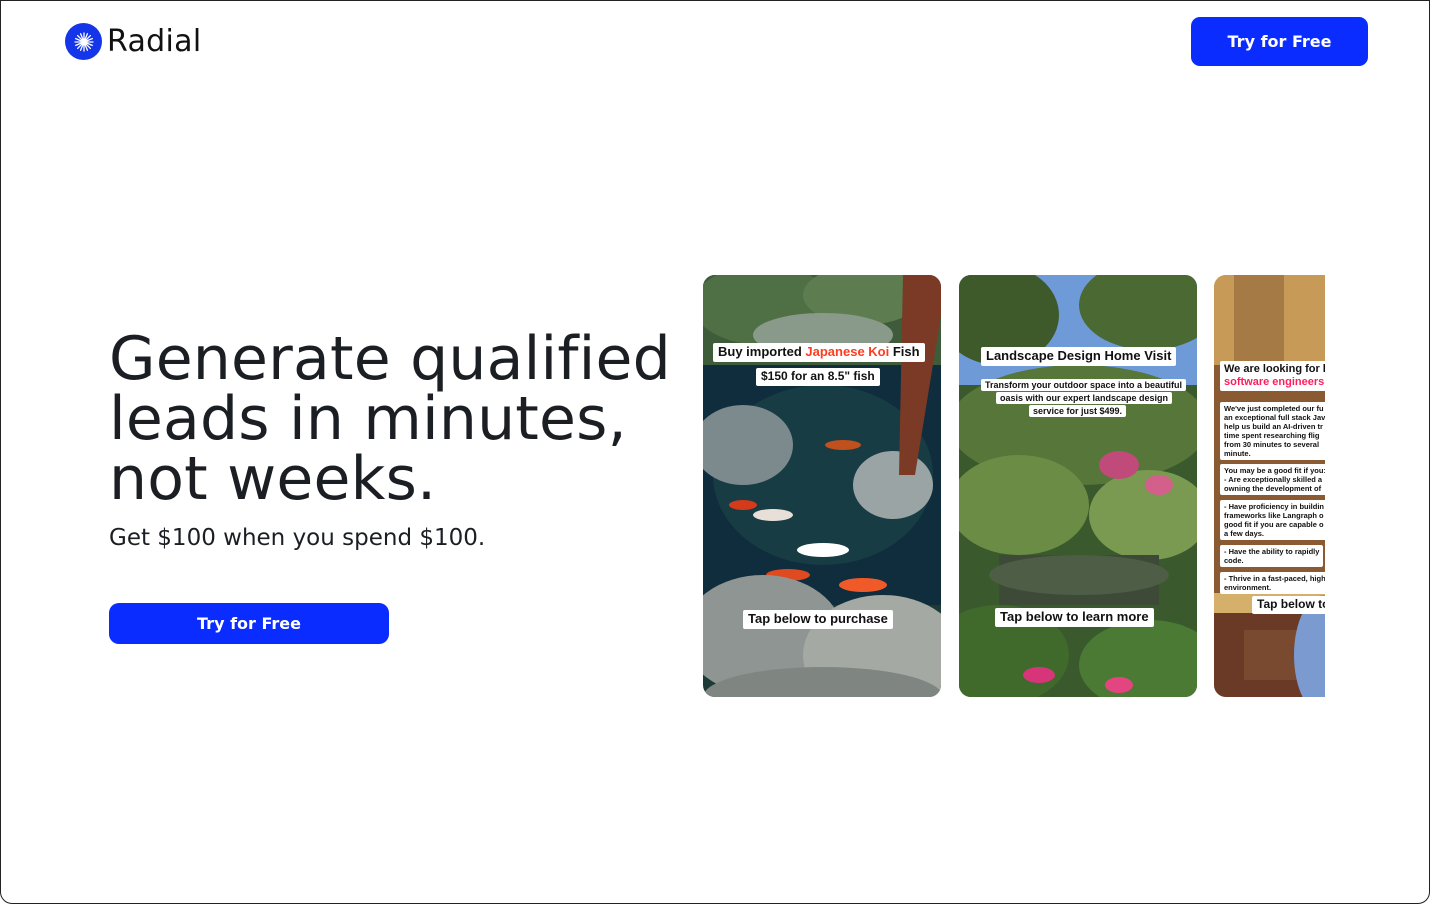 Image resolution: width=1430 pixels, height=904 pixels. Describe the element at coordinates (1279, 41) in the screenshot. I see `header-try-free-button: Try for Free` at that location.